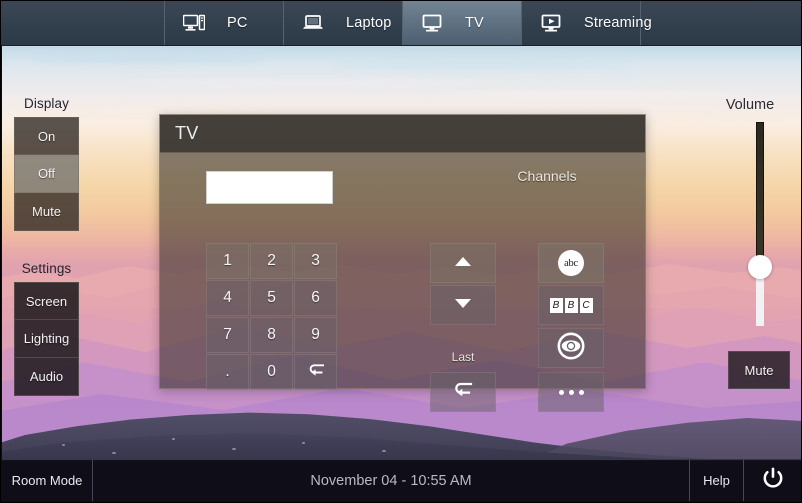 The height and width of the screenshot is (503, 802). What do you see at coordinates (463, 357) in the screenshot?
I see `last-label: Last` at bounding box center [463, 357].